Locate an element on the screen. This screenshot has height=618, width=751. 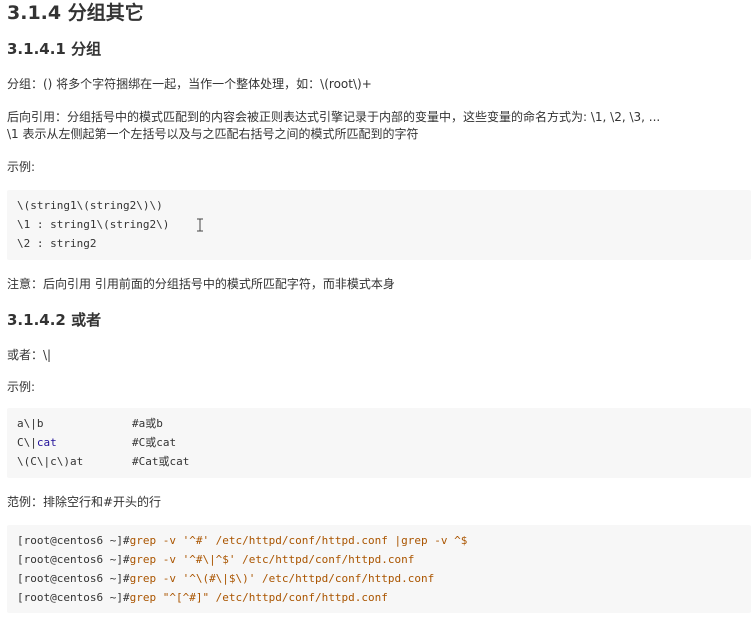
code-line: a\|b is located at coordinates (30, 424).